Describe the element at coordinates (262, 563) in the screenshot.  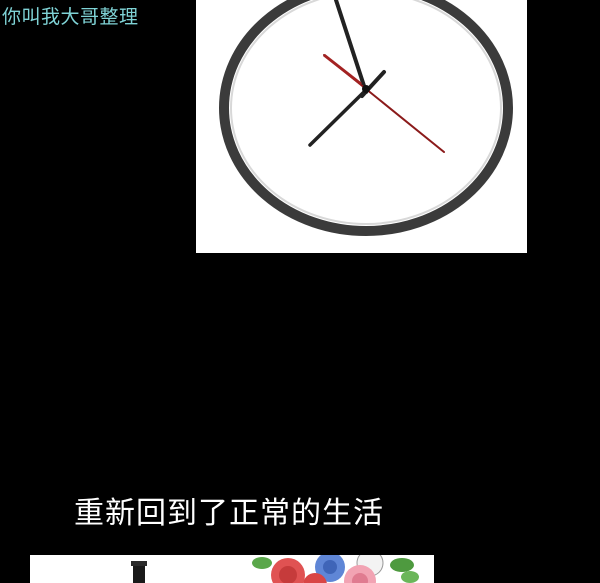
I see `leaf-left` at that location.